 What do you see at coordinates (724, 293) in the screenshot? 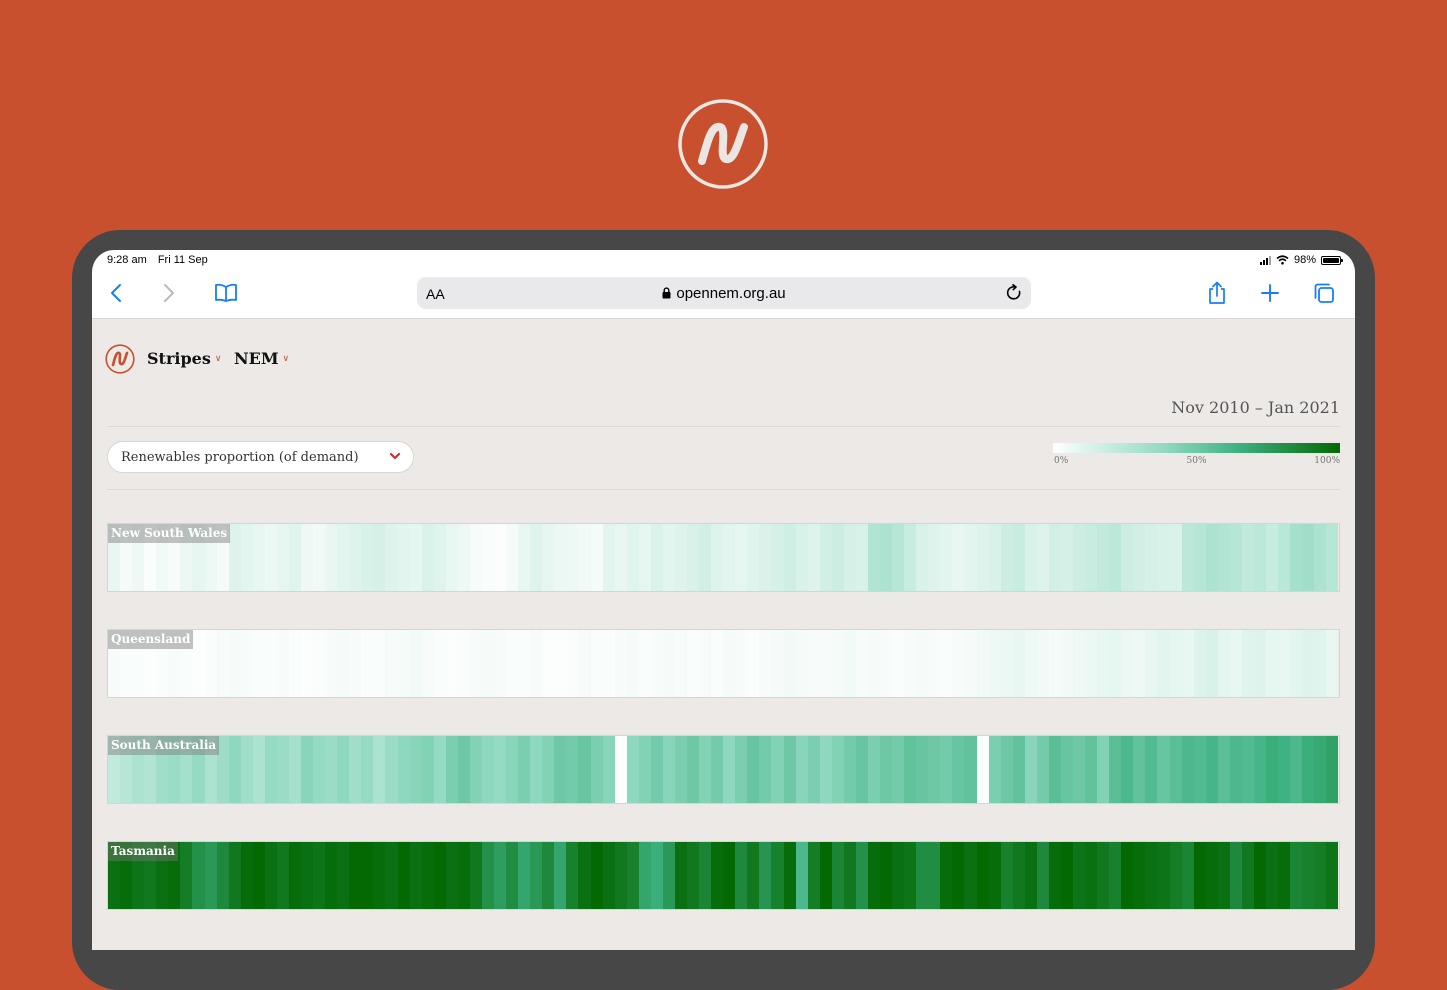
I see `address-bar: AA opennem.org.au` at bounding box center [724, 293].